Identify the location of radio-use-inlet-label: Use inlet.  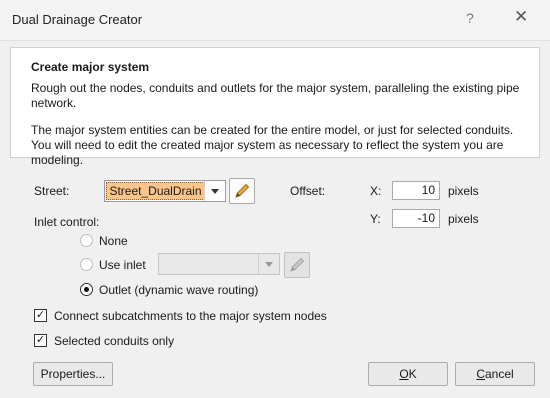
(122, 265).